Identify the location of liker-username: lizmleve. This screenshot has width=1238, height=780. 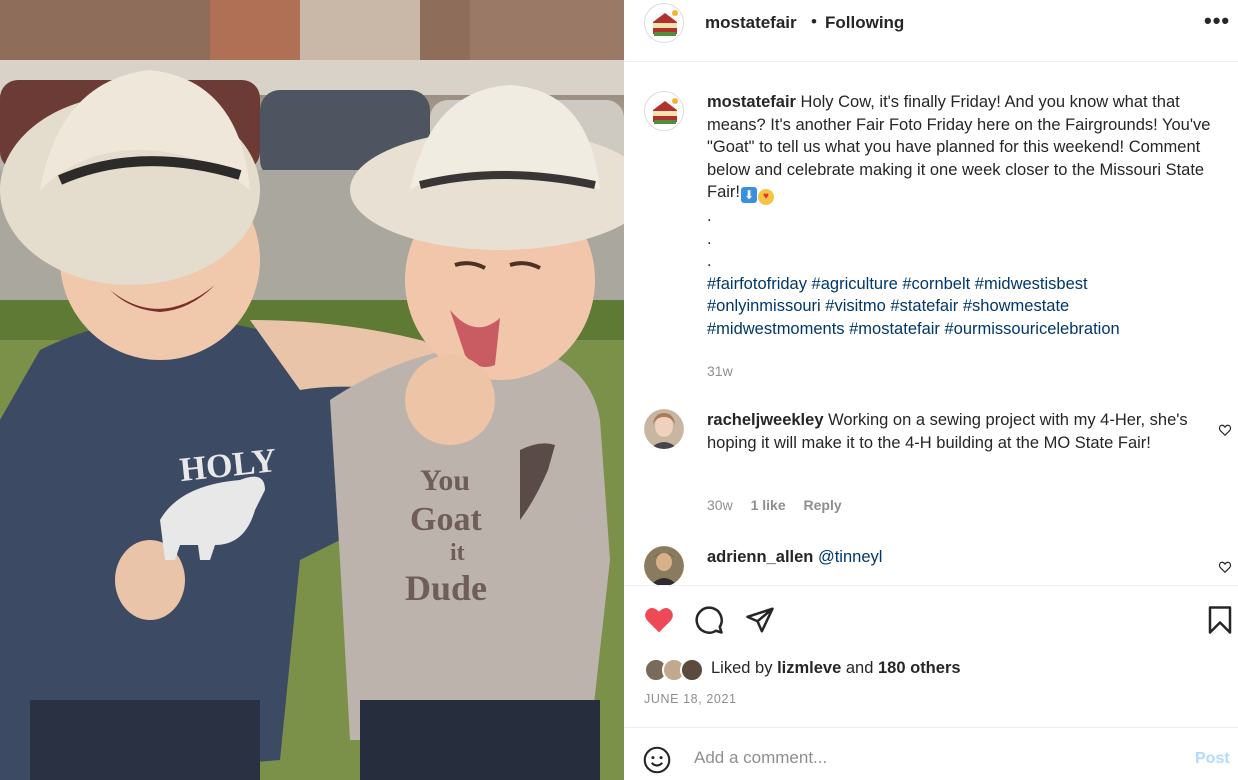
(809, 668).